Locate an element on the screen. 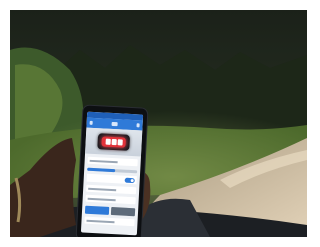 This screenshot has width=320, height=247. strobe-toggle-row is located at coordinates (111, 179).